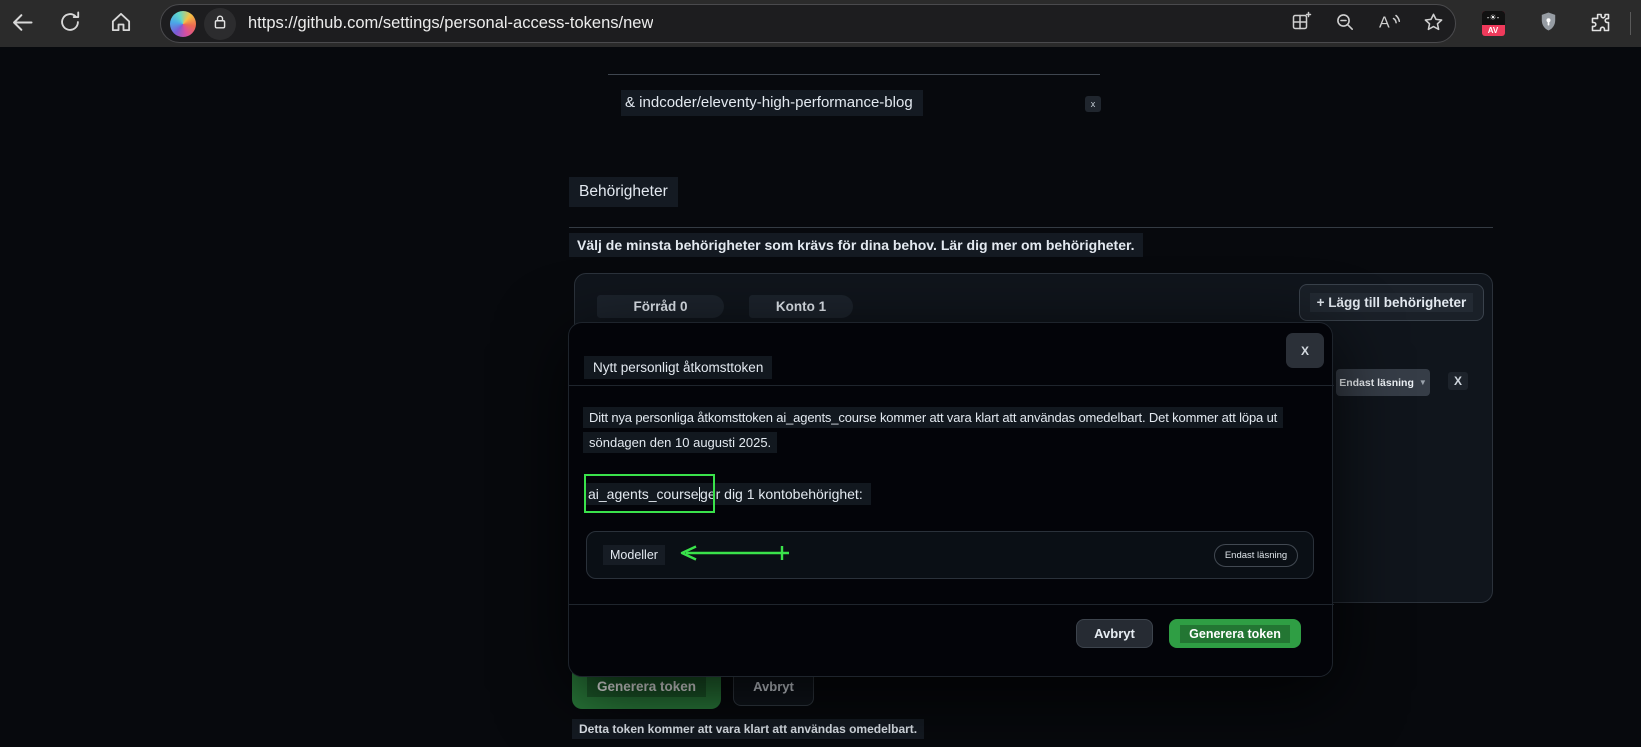  I want to click on refresh-icon, so click(70, 23).